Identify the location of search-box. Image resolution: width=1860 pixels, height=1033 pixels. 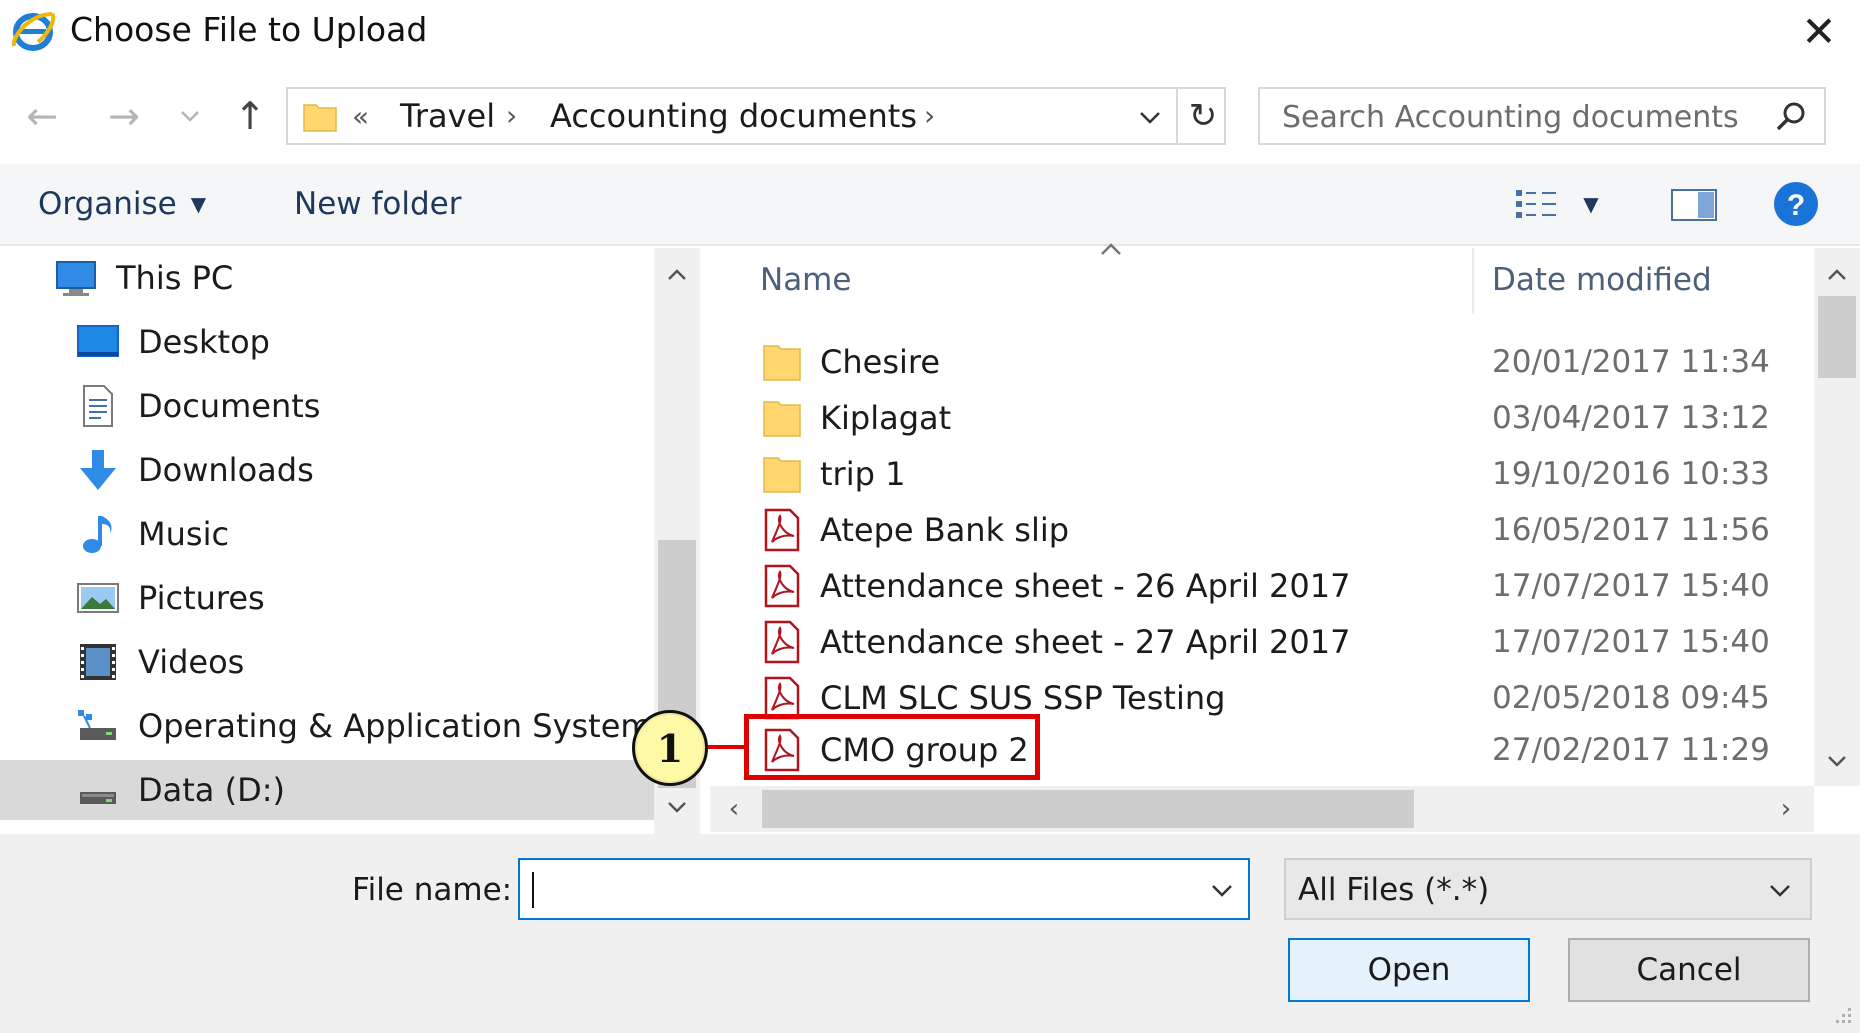
(1542, 116).